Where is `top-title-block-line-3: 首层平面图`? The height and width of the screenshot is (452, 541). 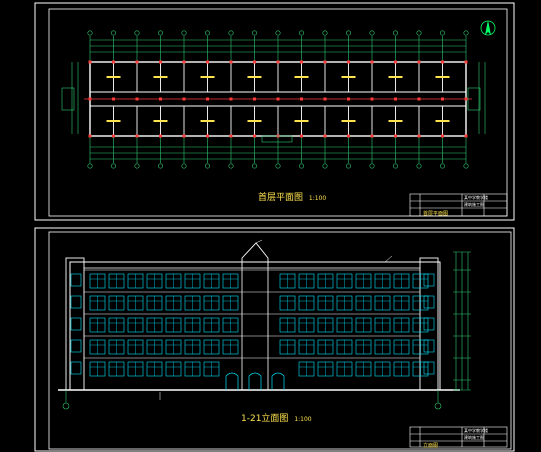 top-title-block-line-3: 首层平面图 is located at coordinates (436, 214).